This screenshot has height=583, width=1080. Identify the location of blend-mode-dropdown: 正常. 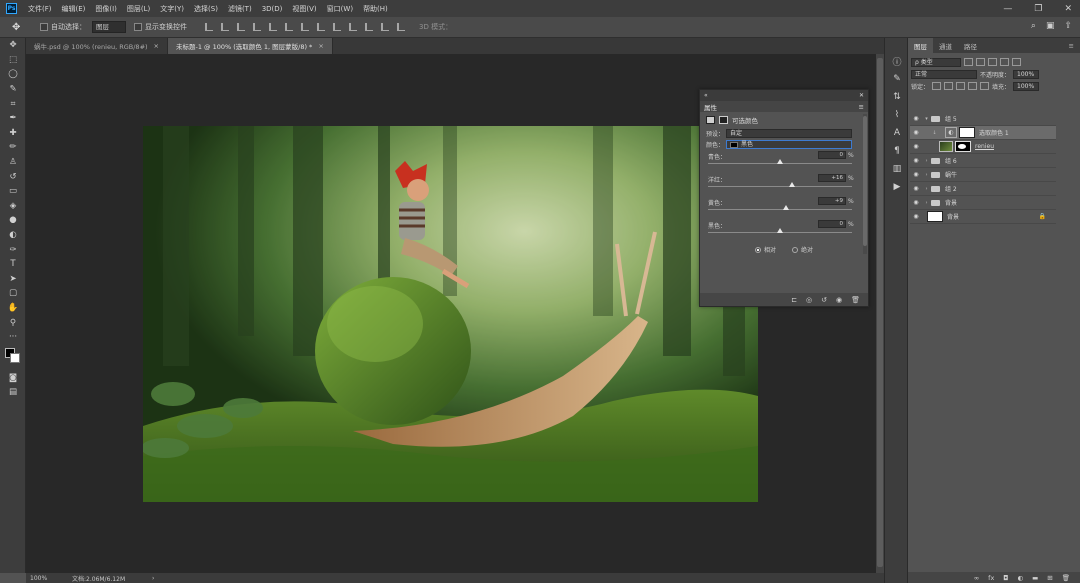
(944, 74).